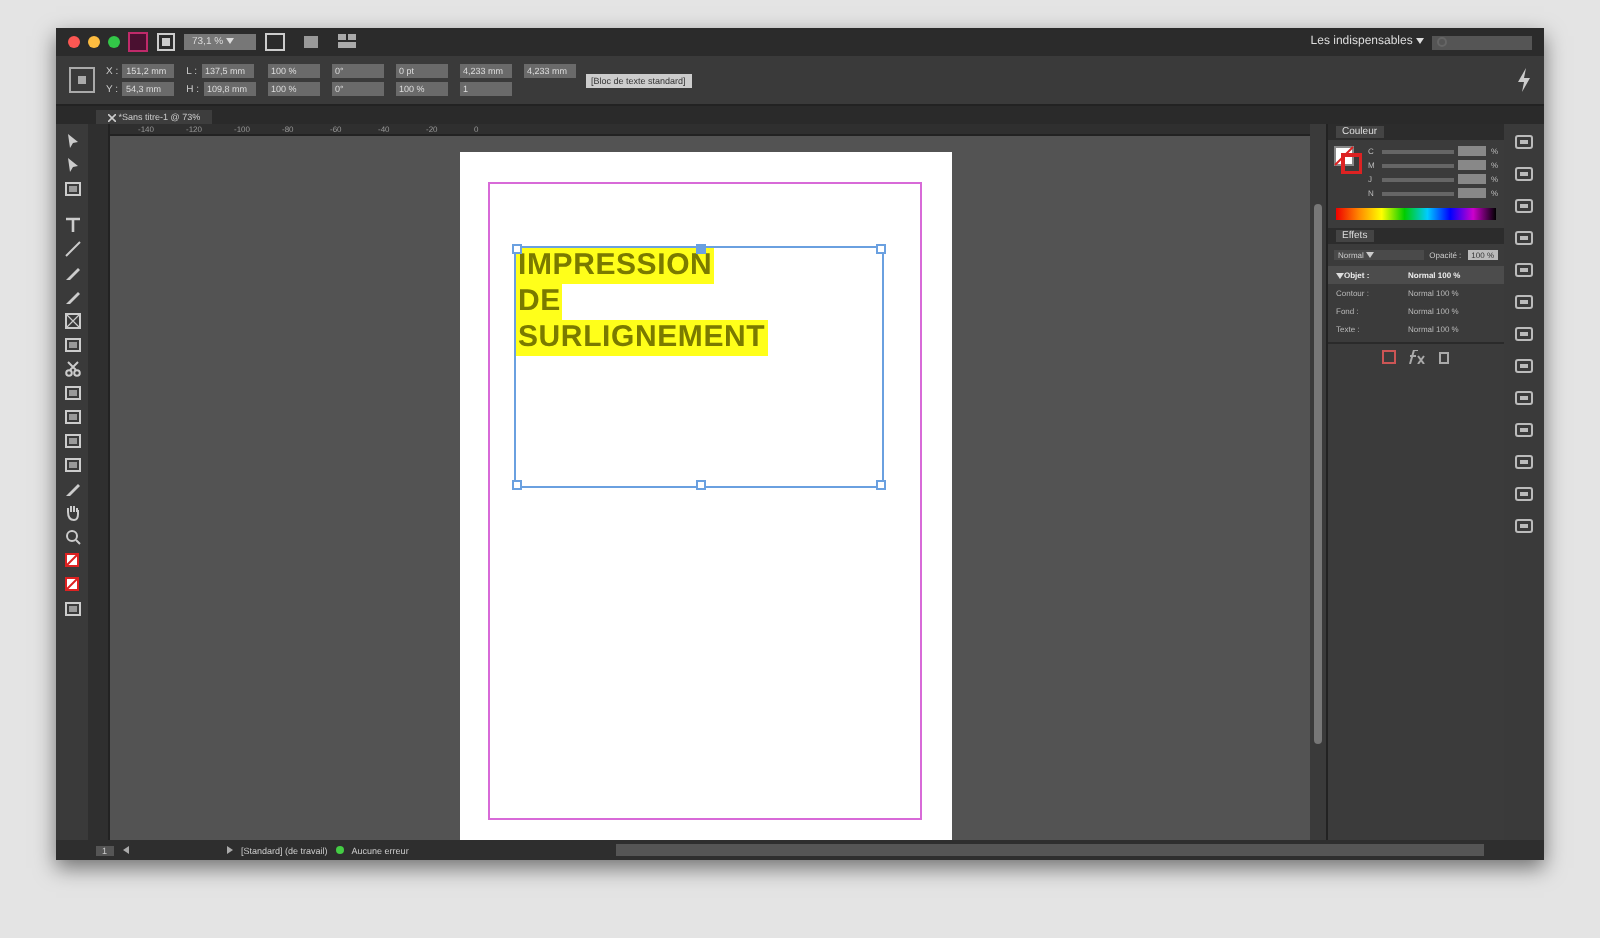 Image resolution: width=1600 pixels, height=938 pixels. What do you see at coordinates (72, 369) in the screenshot?
I see `scissors-tool-icon` at bounding box center [72, 369].